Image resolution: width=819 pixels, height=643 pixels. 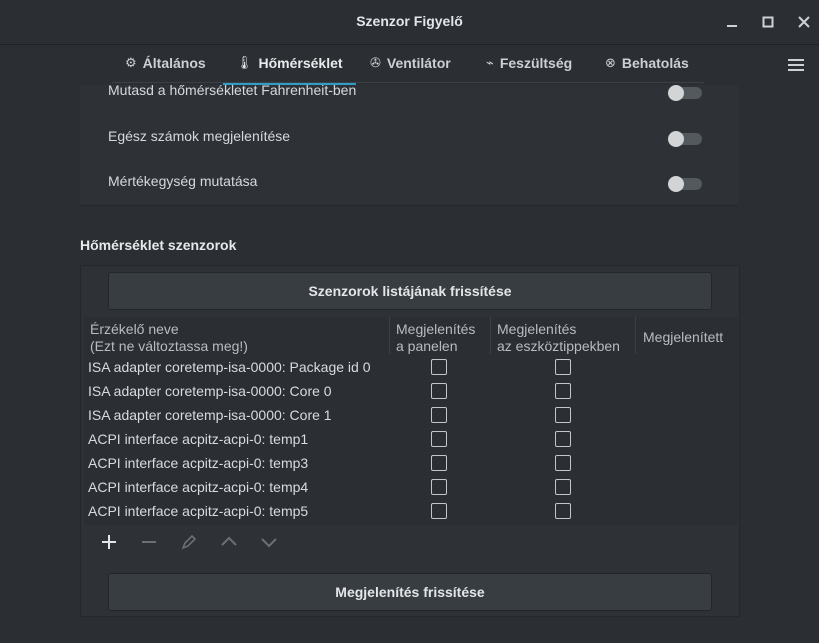 What do you see at coordinates (732, 22) in the screenshot?
I see `minimize-button` at bounding box center [732, 22].